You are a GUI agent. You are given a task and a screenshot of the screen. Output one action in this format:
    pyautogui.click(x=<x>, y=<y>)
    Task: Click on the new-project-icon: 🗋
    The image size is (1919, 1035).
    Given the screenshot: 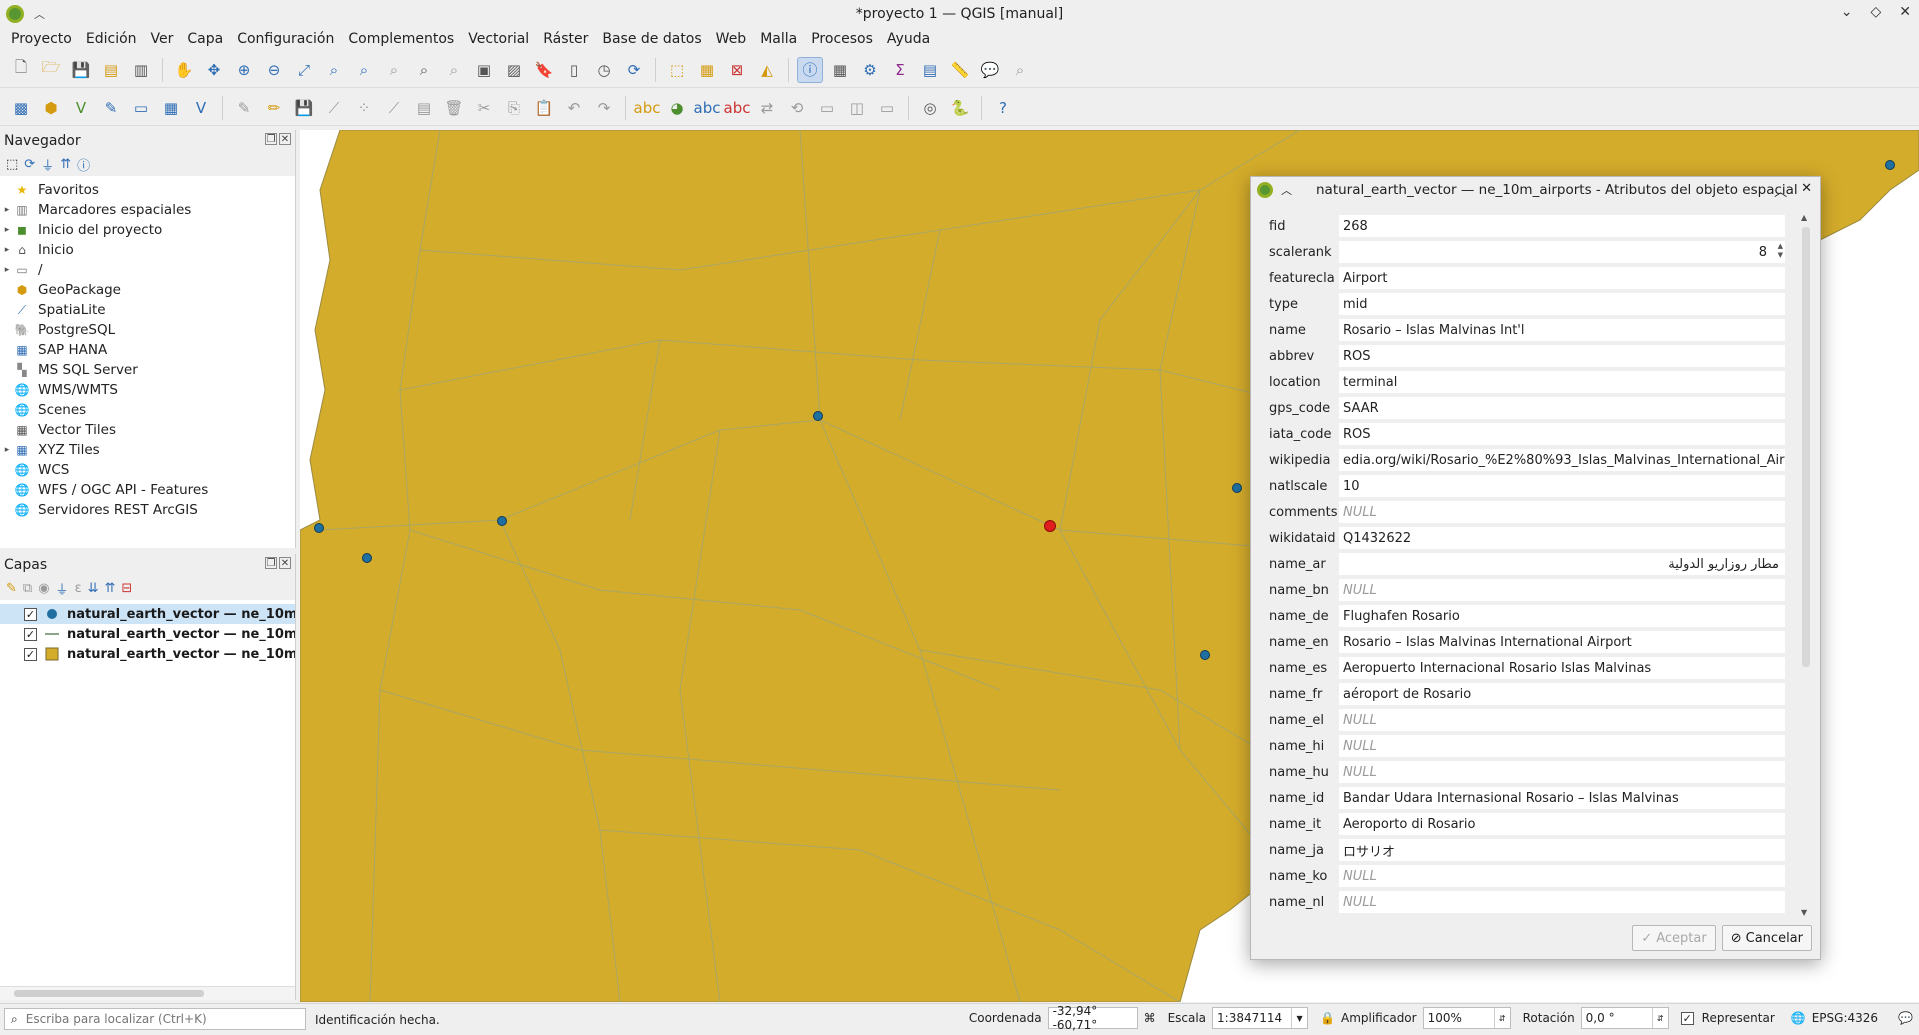 What is the action you would take?
    pyautogui.click(x=21, y=70)
    